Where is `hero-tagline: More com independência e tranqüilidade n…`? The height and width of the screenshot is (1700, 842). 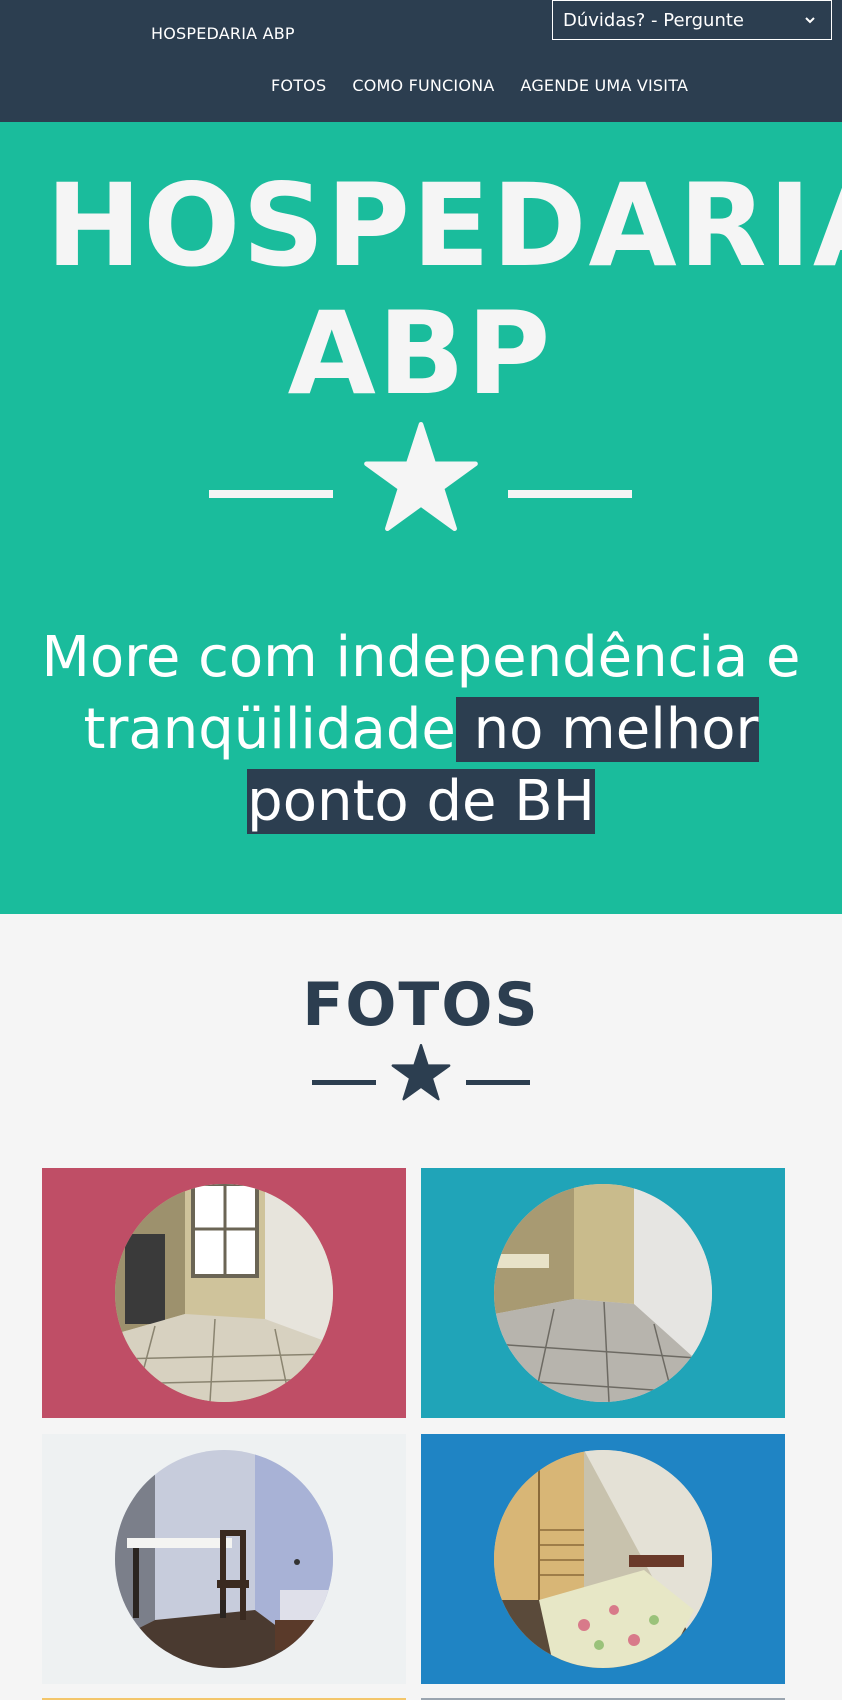 hero-tagline: More com independência e tranqüilidade n… is located at coordinates (421, 730).